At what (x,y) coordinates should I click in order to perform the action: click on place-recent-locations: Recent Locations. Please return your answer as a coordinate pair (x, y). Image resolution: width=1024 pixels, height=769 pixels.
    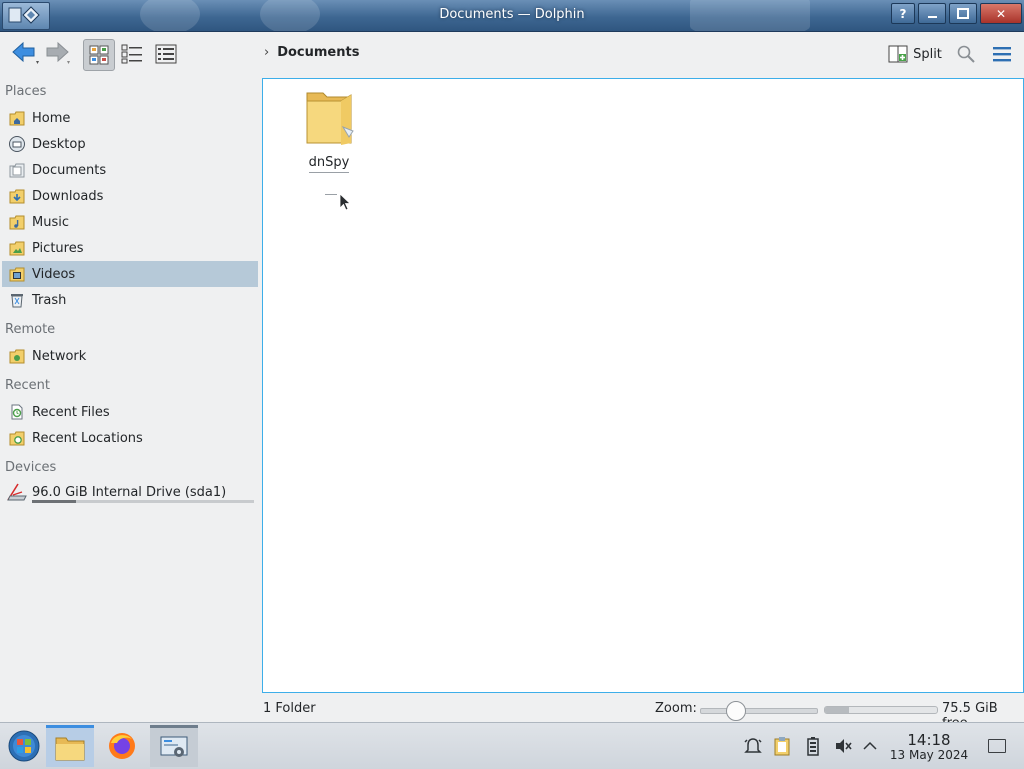
    Looking at the image, I should click on (130, 438).